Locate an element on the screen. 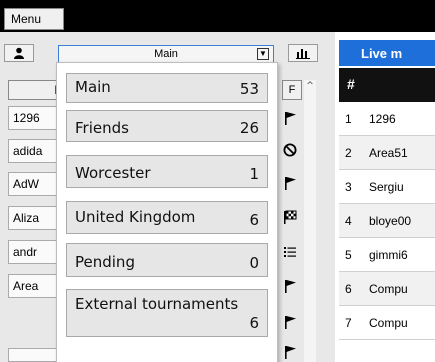  player-name: andr is located at coordinates (25, 252).